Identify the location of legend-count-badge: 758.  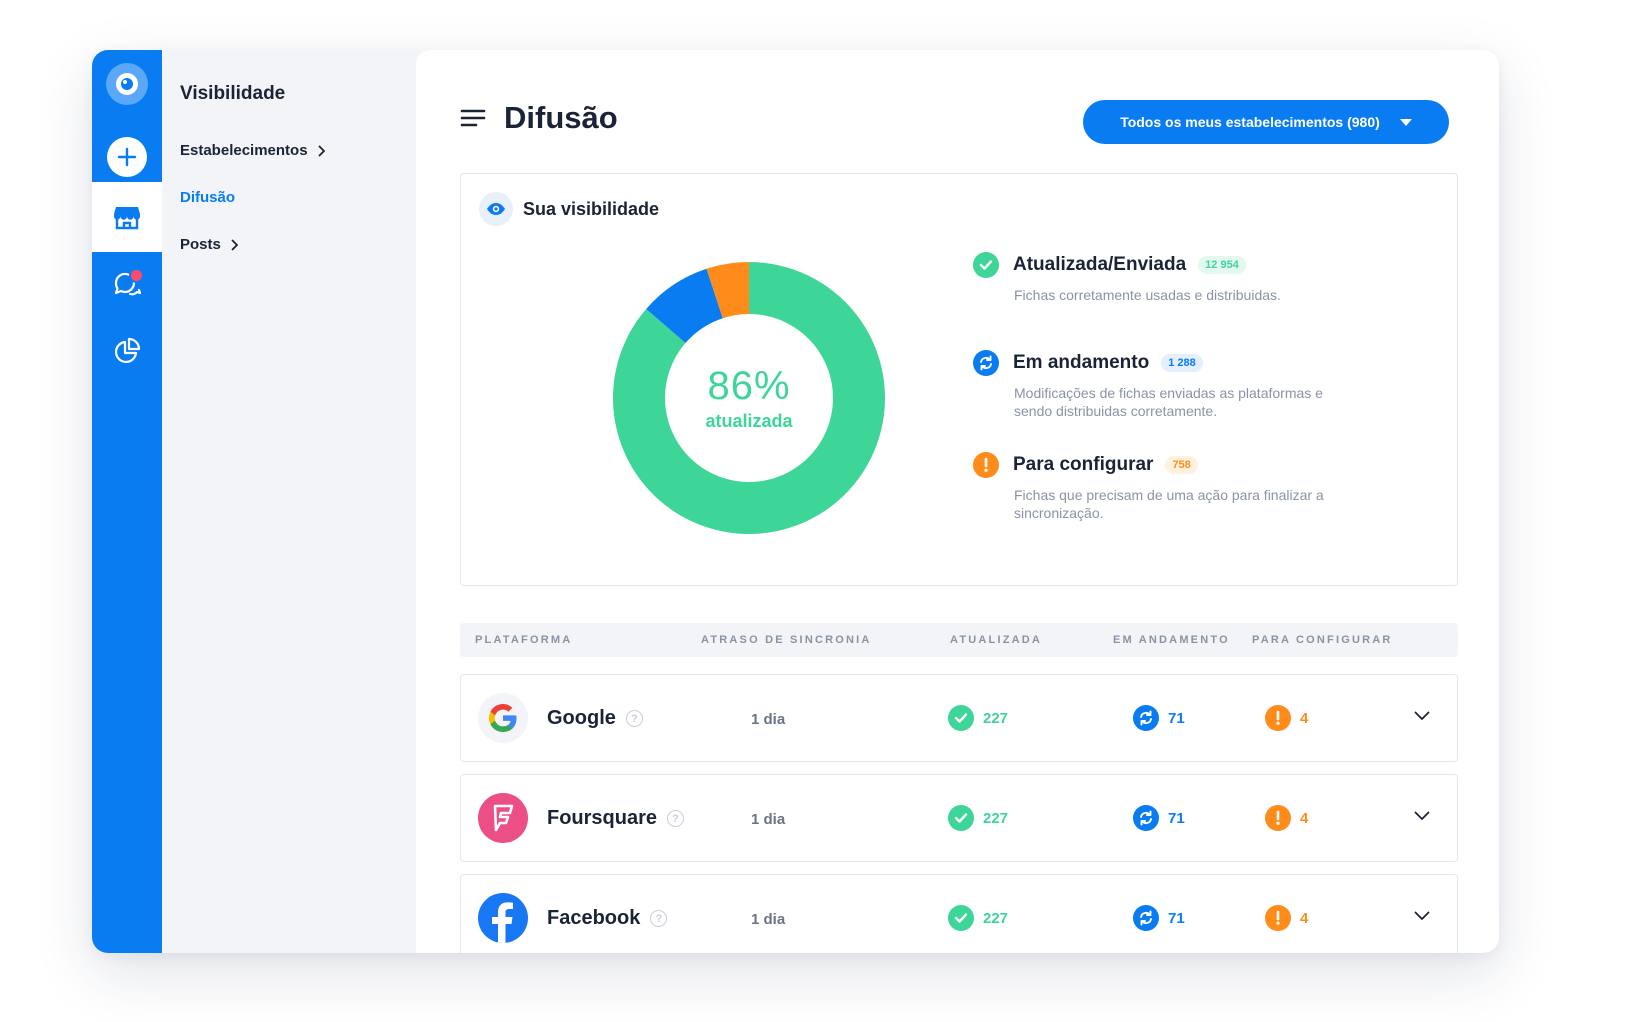
(1181, 465).